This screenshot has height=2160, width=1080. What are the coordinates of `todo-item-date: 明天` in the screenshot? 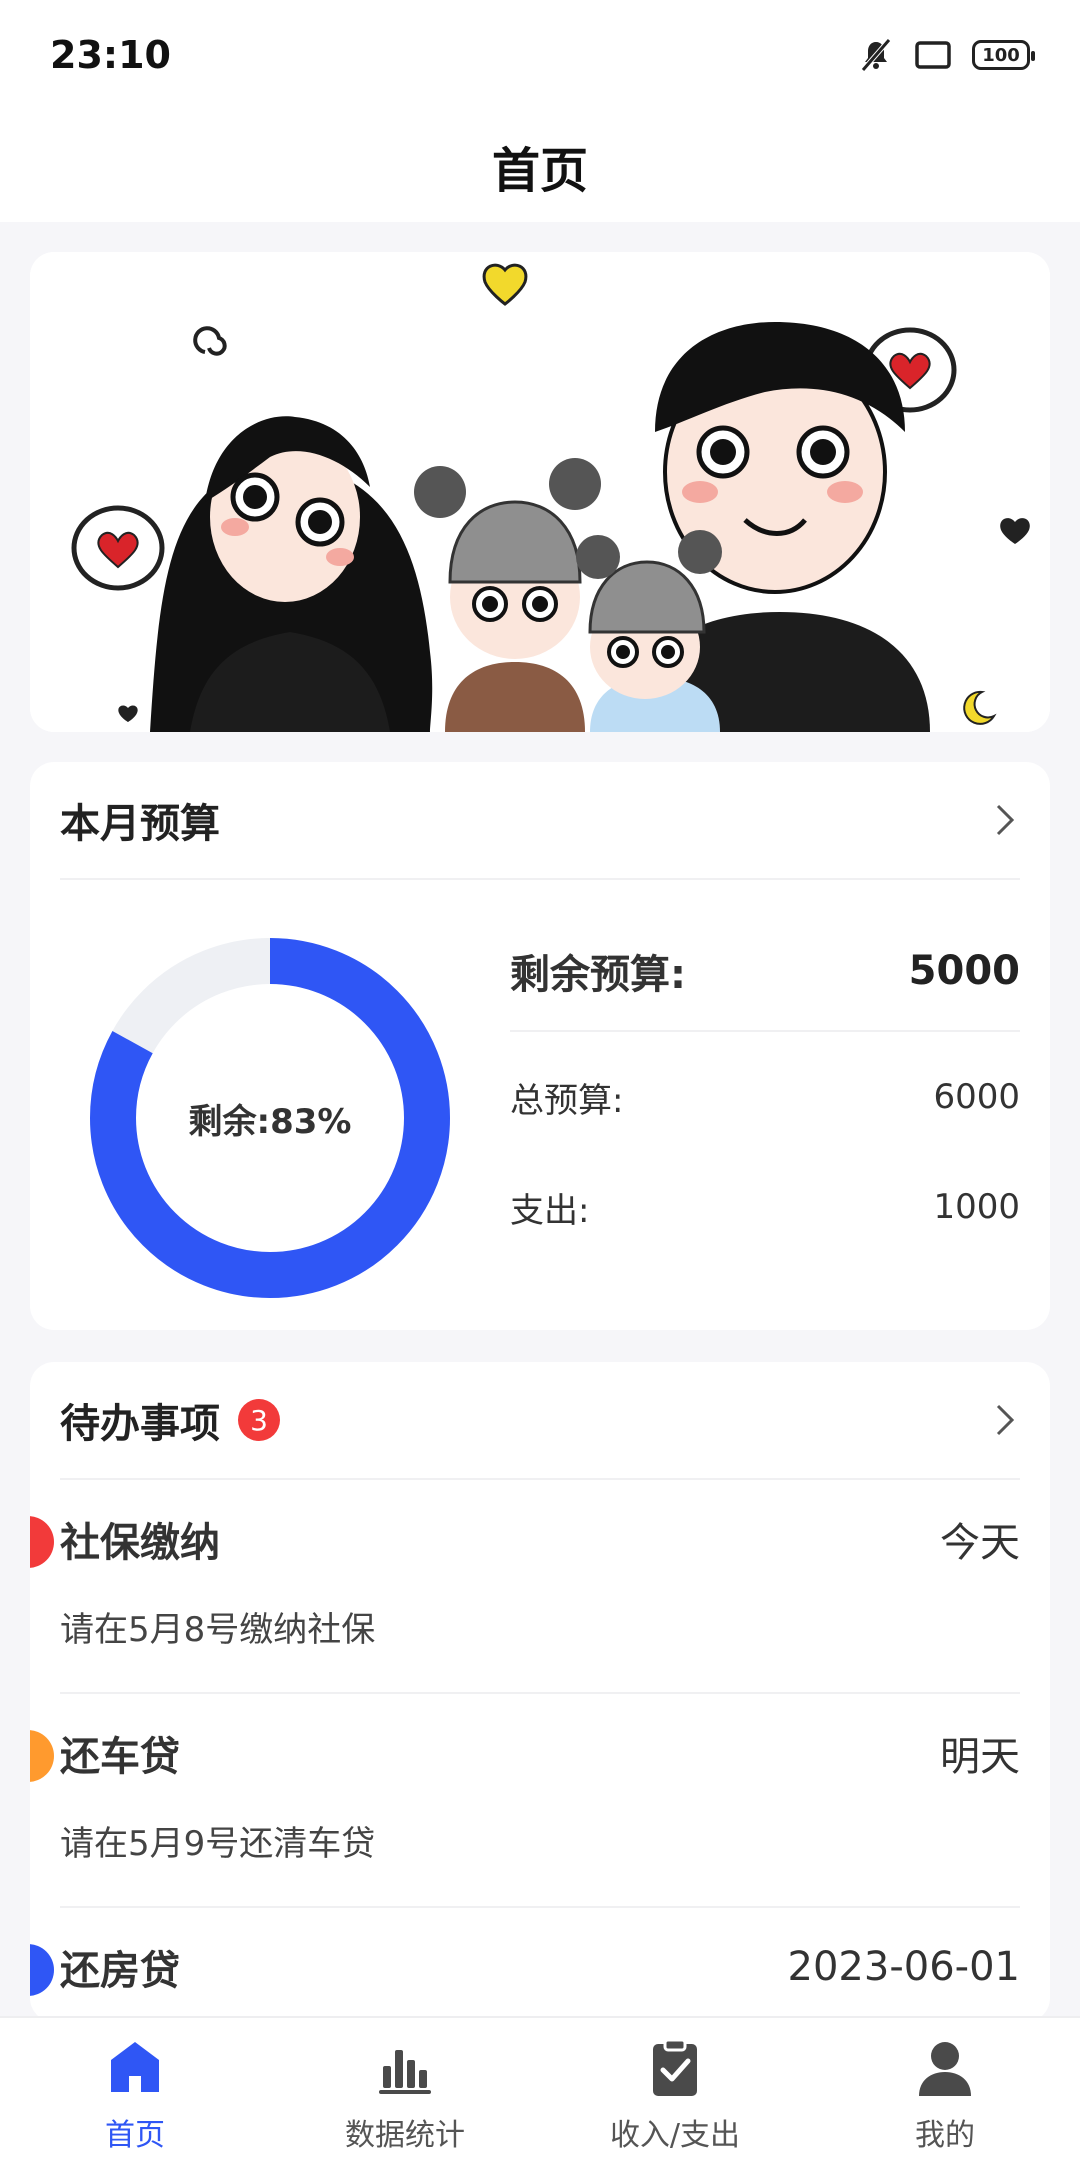 It's located at (980, 1757).